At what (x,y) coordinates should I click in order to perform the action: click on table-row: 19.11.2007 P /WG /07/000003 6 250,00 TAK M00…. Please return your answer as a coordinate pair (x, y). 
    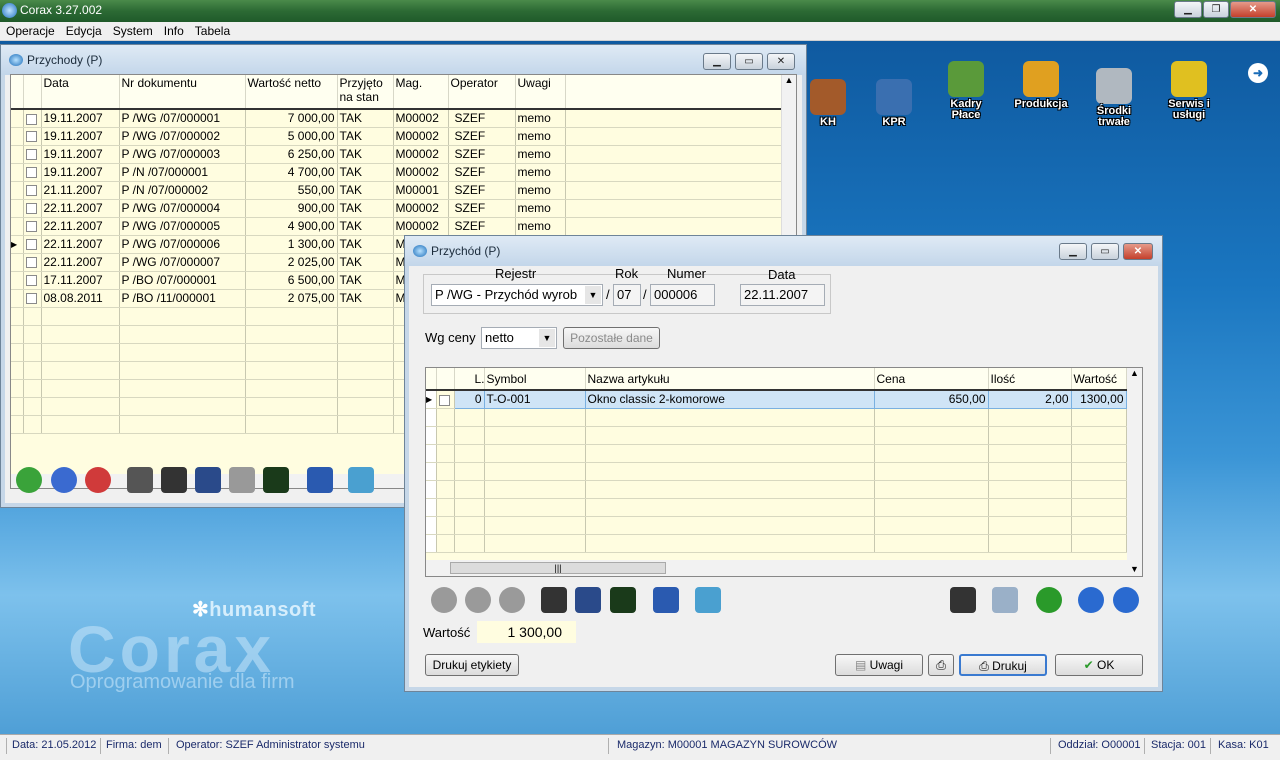
    Looking at the image, I should click on (397, 154).